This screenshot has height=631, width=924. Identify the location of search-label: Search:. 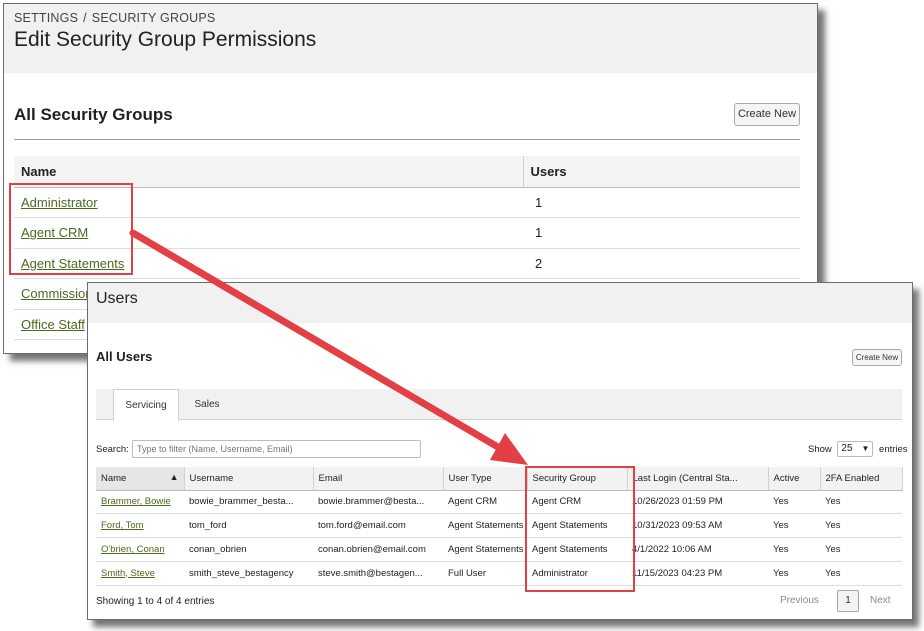
(112, 449).